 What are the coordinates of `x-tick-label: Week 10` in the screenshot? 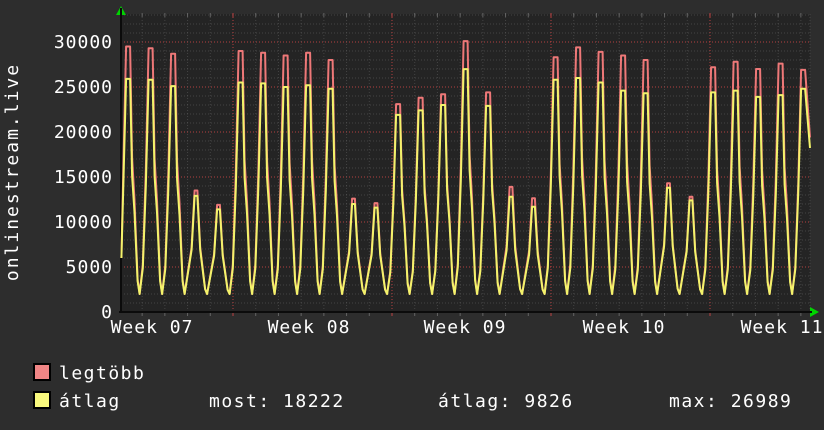 It's located at (624, 327).